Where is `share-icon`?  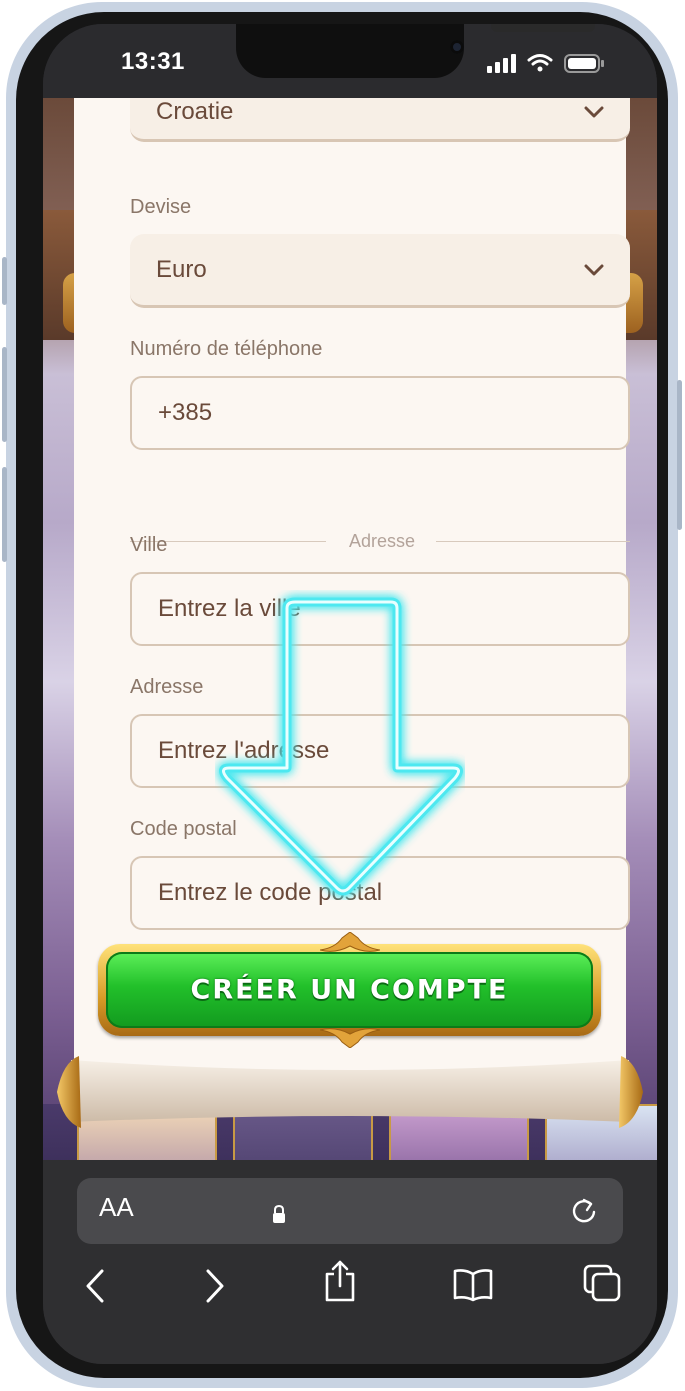 share-icon is located at coordinates (340, 1281).